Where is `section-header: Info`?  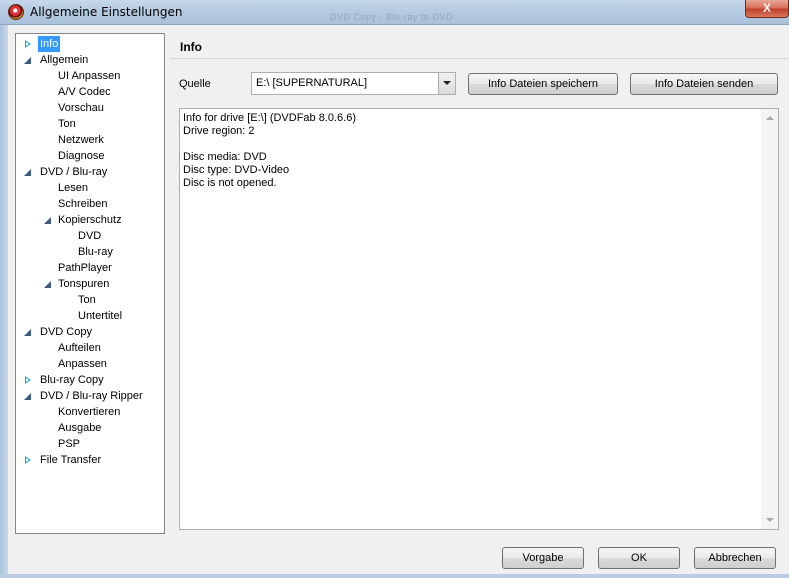
section-header: Info is located at coordinates (479, 46).